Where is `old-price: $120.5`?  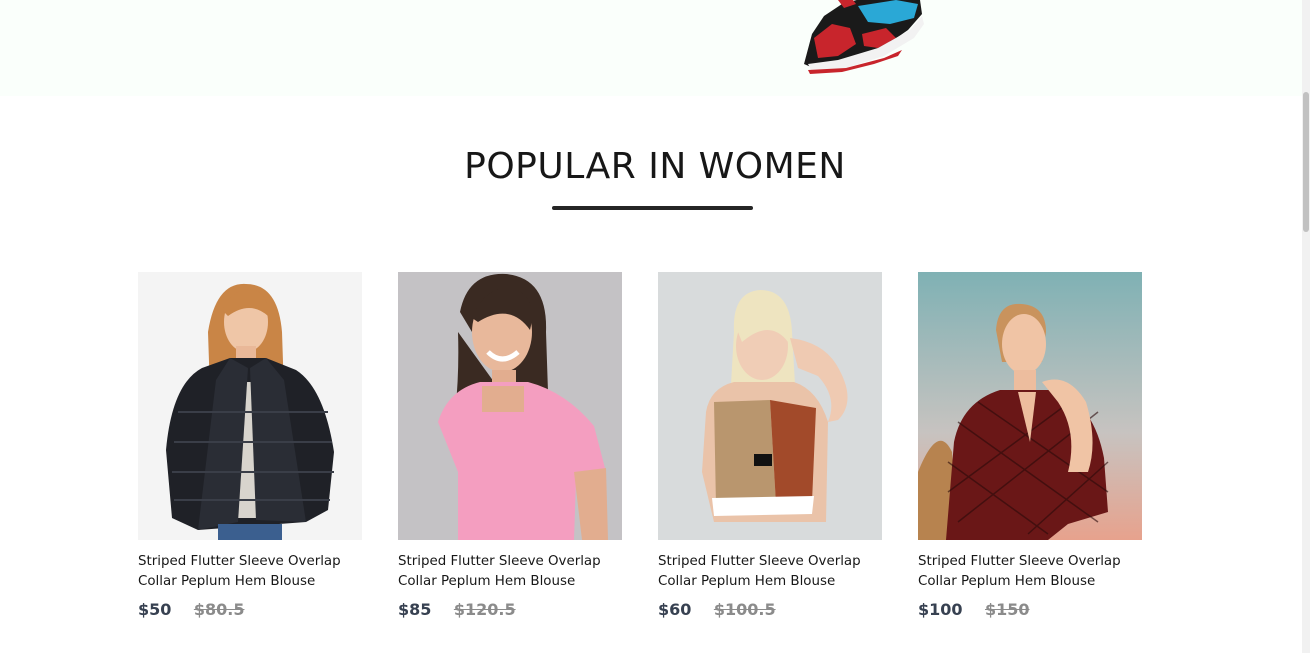
old-price: $120.5 is located at coordinates (484, 609).